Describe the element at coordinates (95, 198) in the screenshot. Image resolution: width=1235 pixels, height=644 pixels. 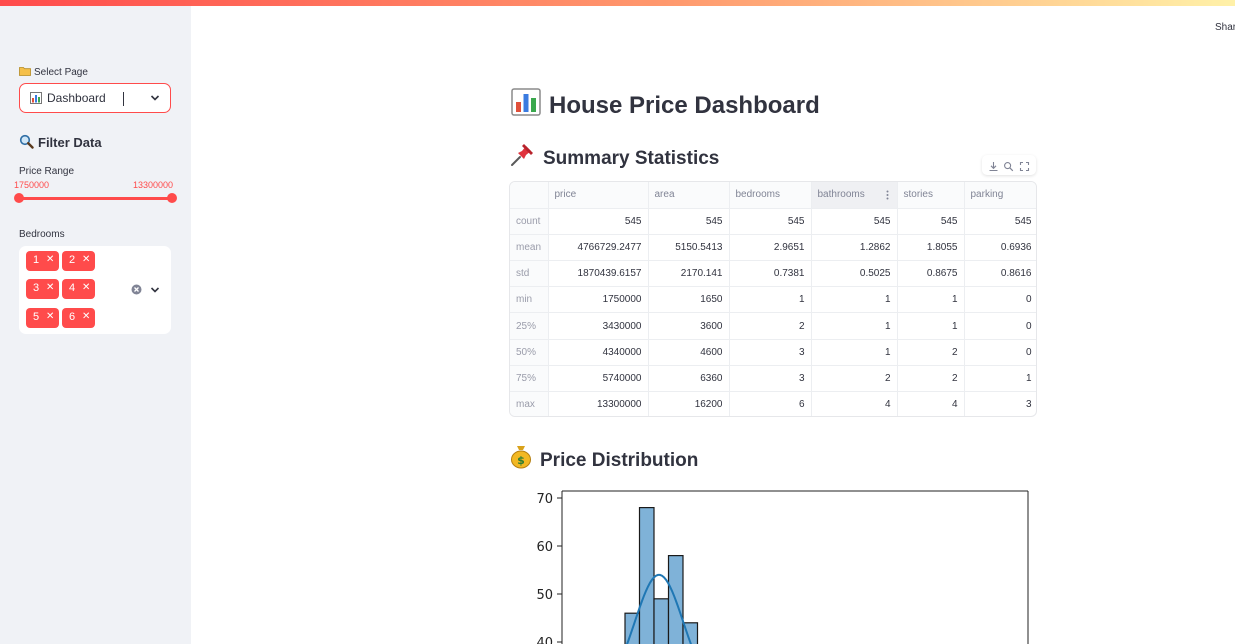
I see `price-range-track` at that location.